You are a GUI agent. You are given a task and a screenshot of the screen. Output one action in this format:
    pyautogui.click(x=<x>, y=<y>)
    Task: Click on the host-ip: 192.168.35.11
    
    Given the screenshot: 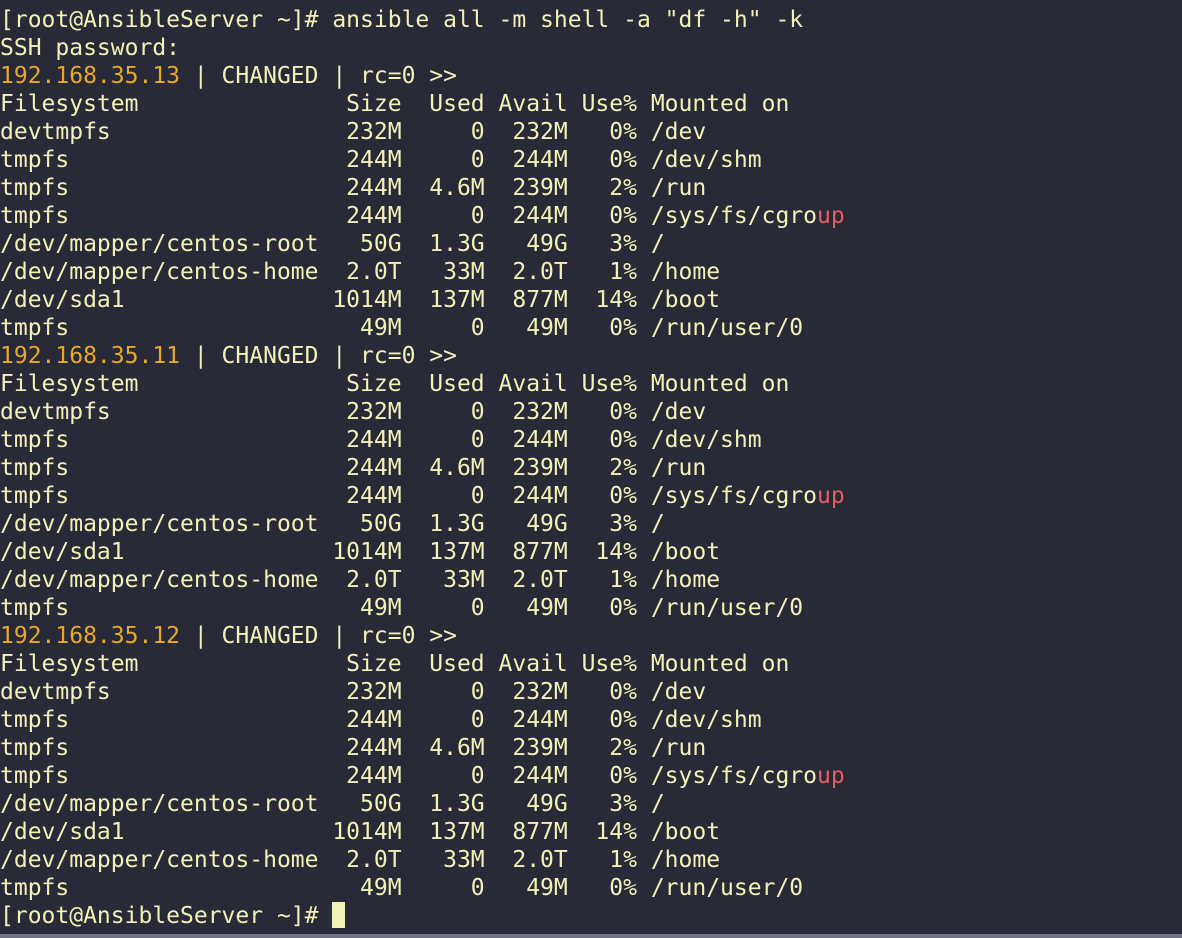 What is the action you would take?
    pyautogui.click(x=90, y=356)
    